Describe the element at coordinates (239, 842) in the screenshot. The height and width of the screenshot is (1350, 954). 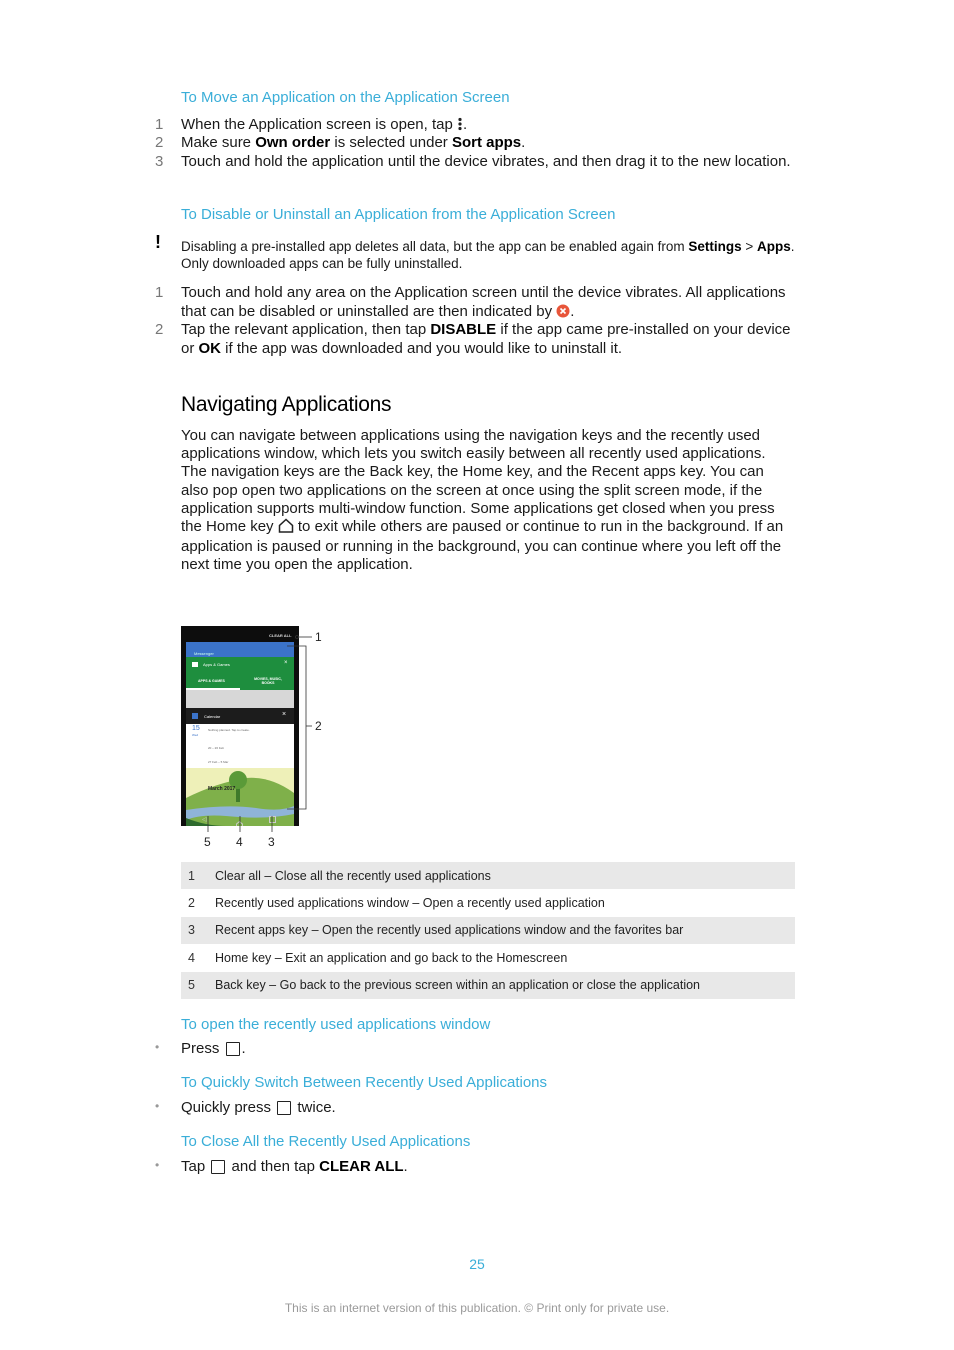
I see `callout-4: 4` at that location.